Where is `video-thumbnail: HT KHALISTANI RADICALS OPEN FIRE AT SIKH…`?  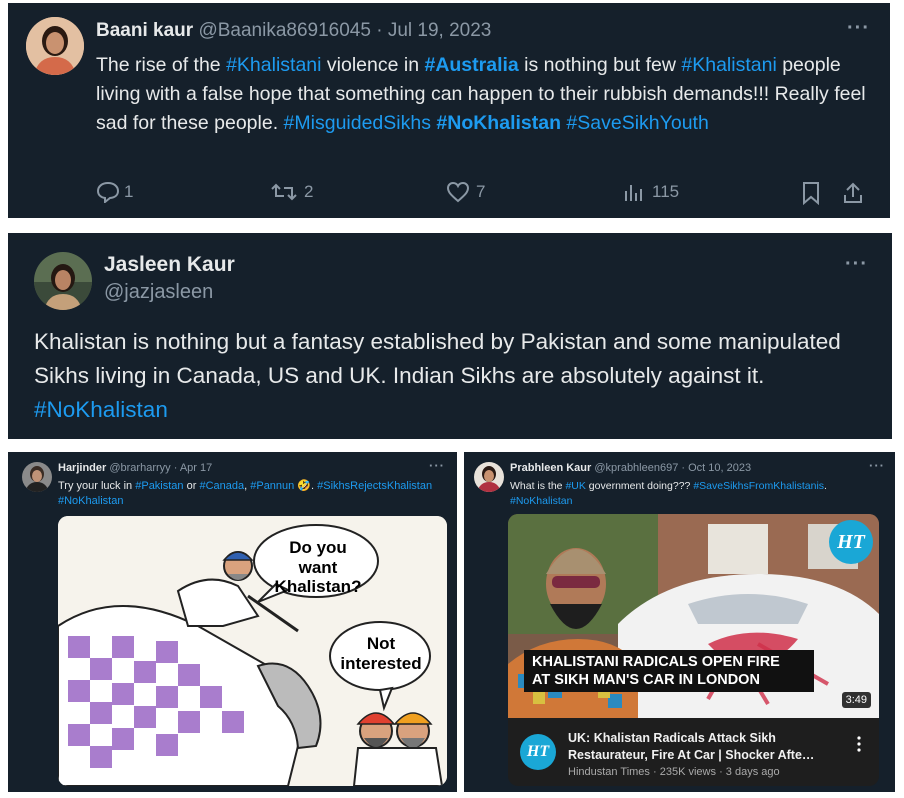
video-thumbnail: HT KHALISTANI RADICALS OPEN FIRE AT SIKH… is located at coordinates (693, 616).